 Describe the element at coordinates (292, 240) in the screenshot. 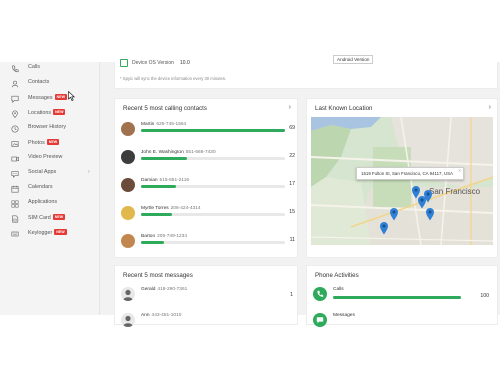

I see `call-count: 11` at that location.